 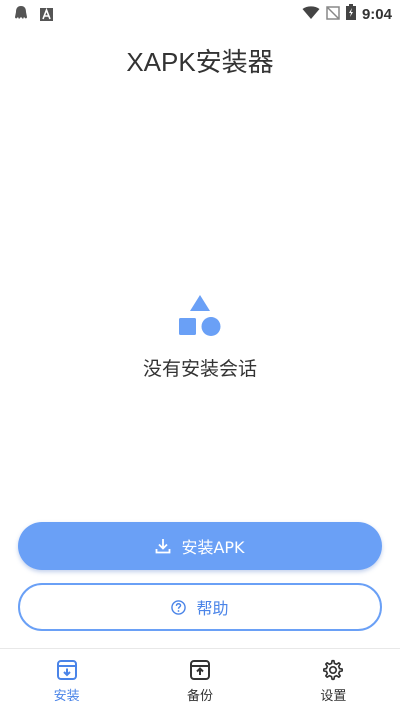 I want to click on nav-item-settings: 设置, so click(x=333, y=680).